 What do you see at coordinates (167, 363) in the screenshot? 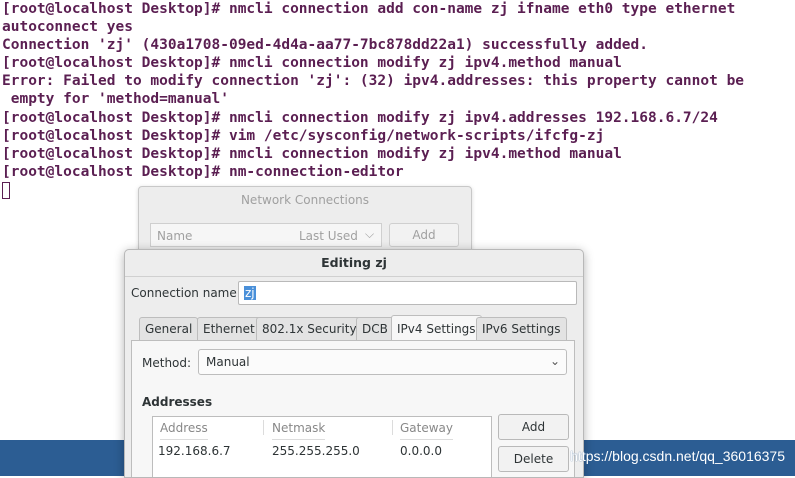
I see `method-label: Method:` at bounding box center [167, 363].